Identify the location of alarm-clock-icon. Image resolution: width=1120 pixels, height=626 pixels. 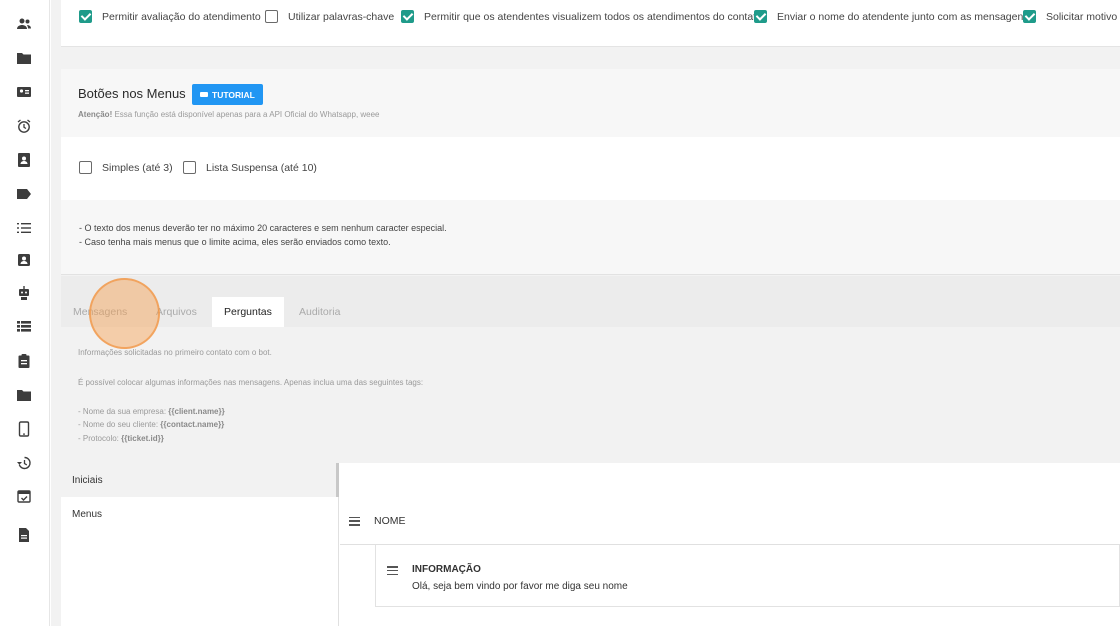
(24, 126).